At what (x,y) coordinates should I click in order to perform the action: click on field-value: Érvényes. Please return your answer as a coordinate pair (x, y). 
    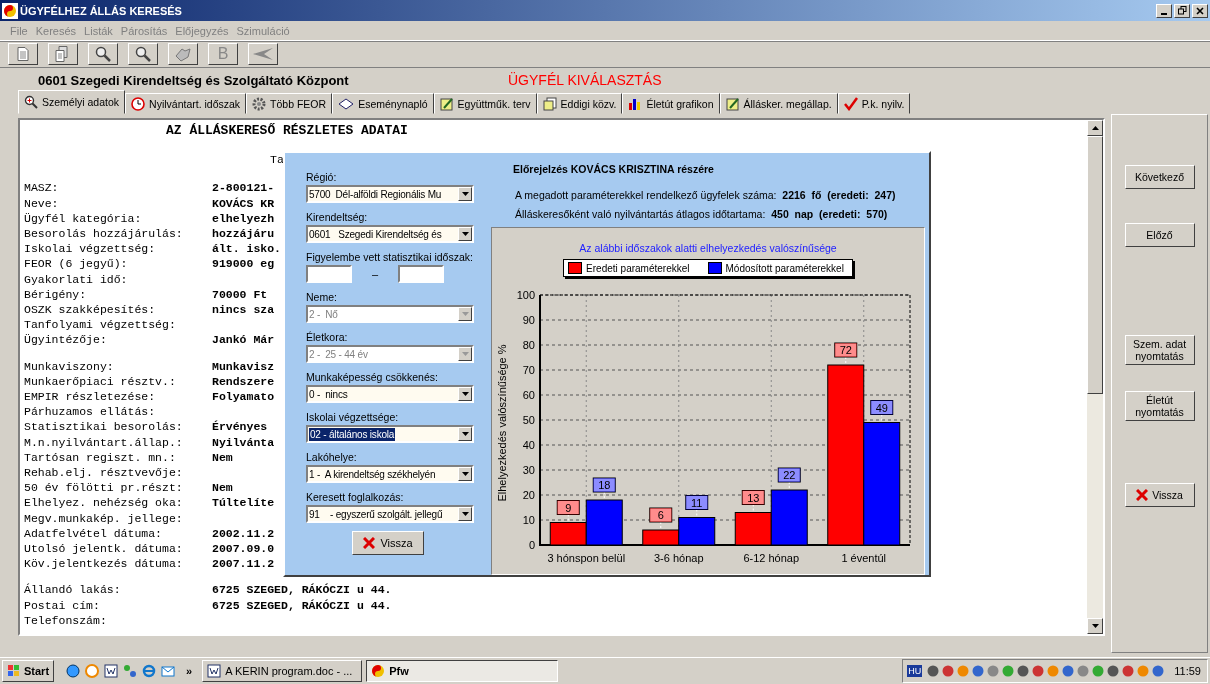
    Looking at the image, I should click on (240, 427).